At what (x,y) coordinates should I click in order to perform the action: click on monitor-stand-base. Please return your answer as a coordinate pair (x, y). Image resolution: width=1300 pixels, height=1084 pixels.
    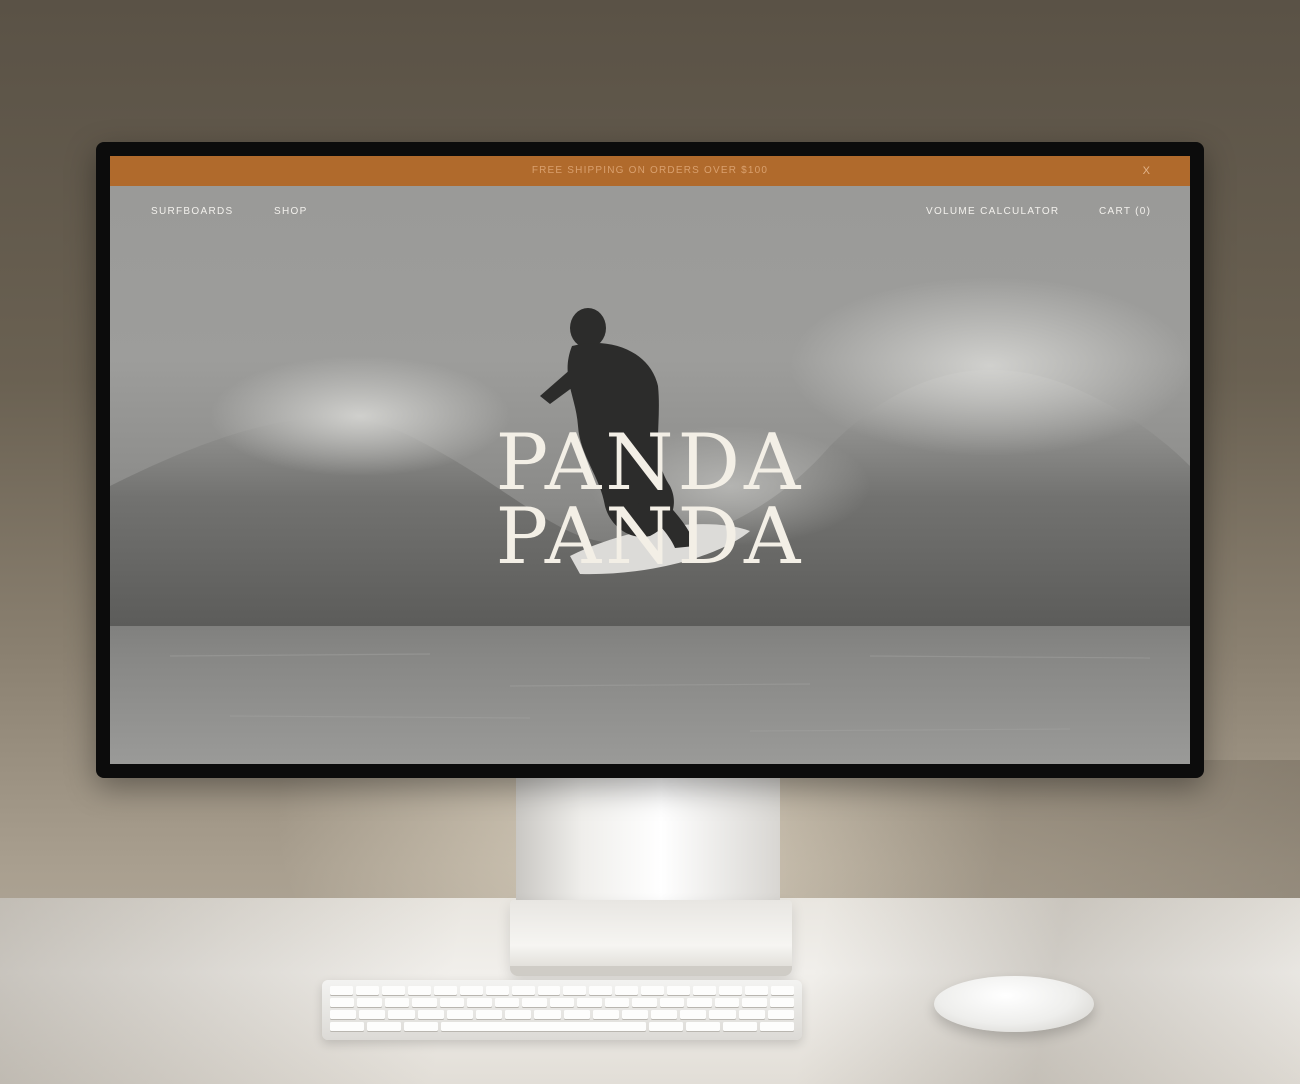
    Looking at the image, I should click on (651, 938).